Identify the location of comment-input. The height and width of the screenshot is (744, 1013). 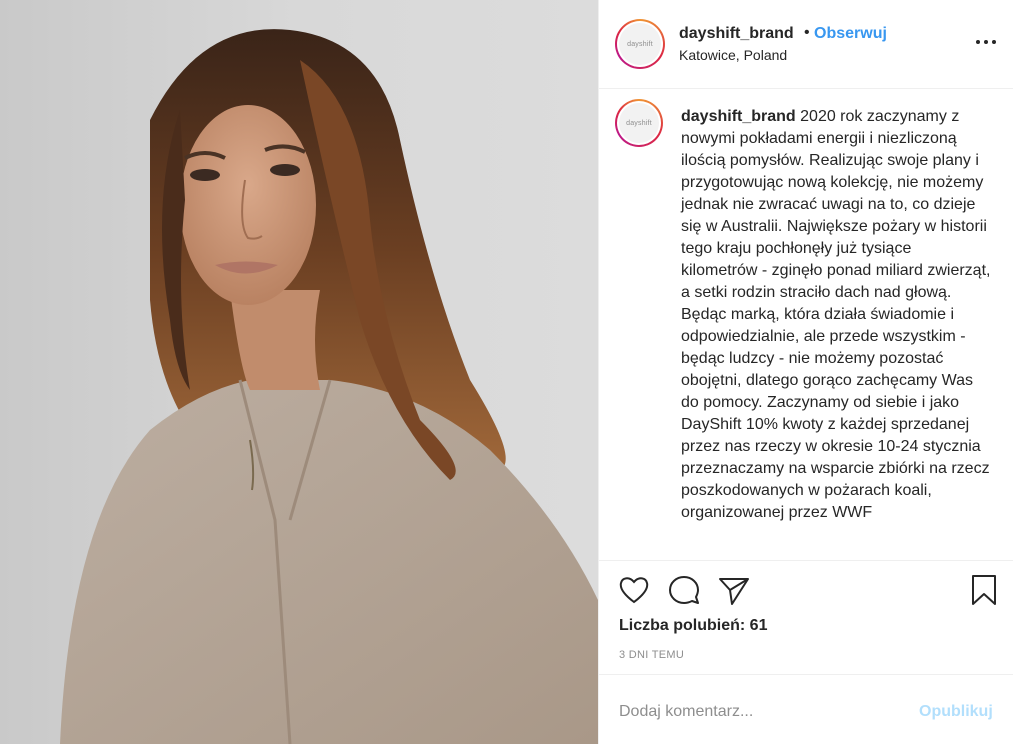
(764, 712).